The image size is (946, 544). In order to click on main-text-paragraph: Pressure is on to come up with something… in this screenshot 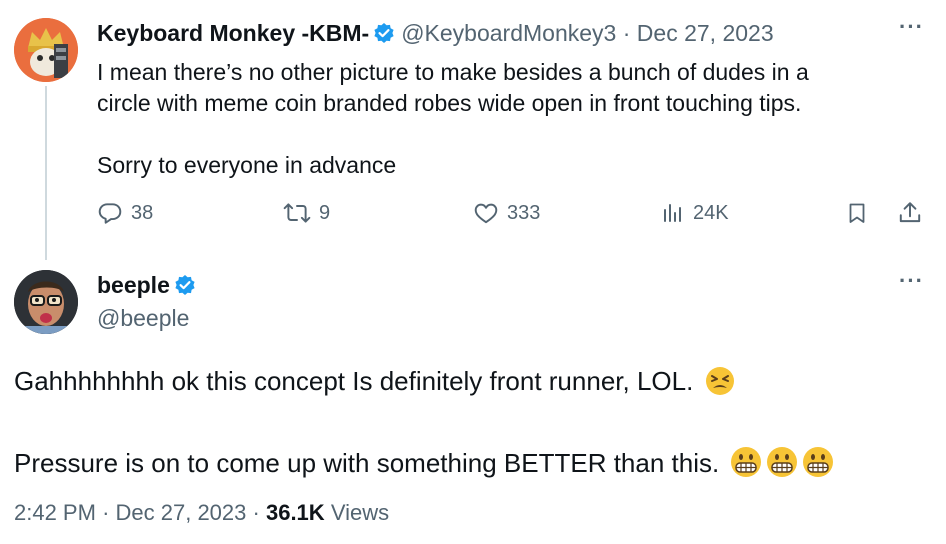, I will do `click(424, 466)`.